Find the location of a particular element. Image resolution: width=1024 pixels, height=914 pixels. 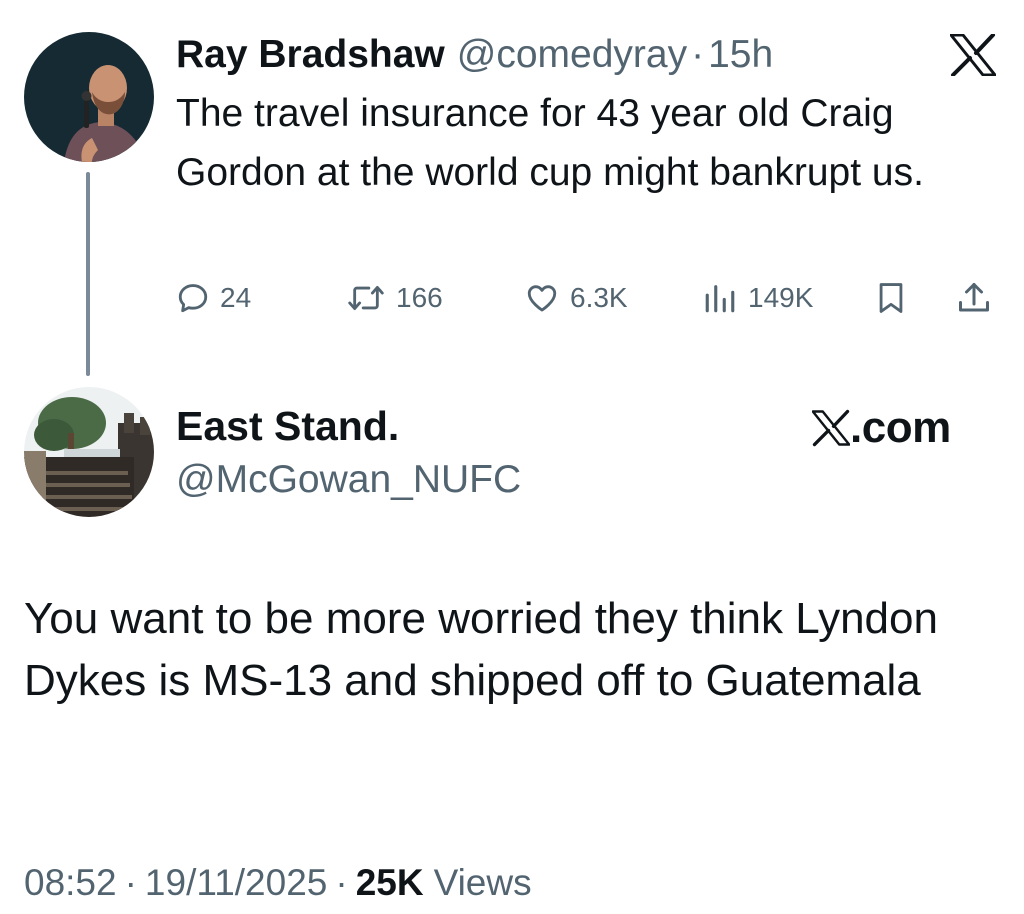

views-bar-icon is located at coordinates (720, 299).